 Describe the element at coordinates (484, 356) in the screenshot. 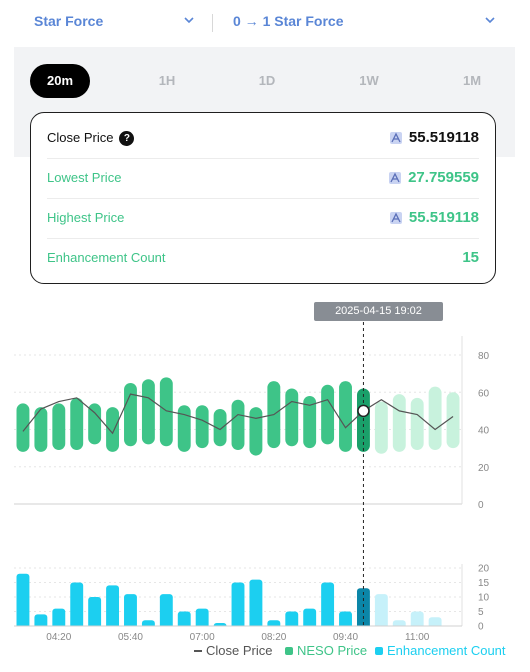

I see `price-axis-tick: 80` at that location.